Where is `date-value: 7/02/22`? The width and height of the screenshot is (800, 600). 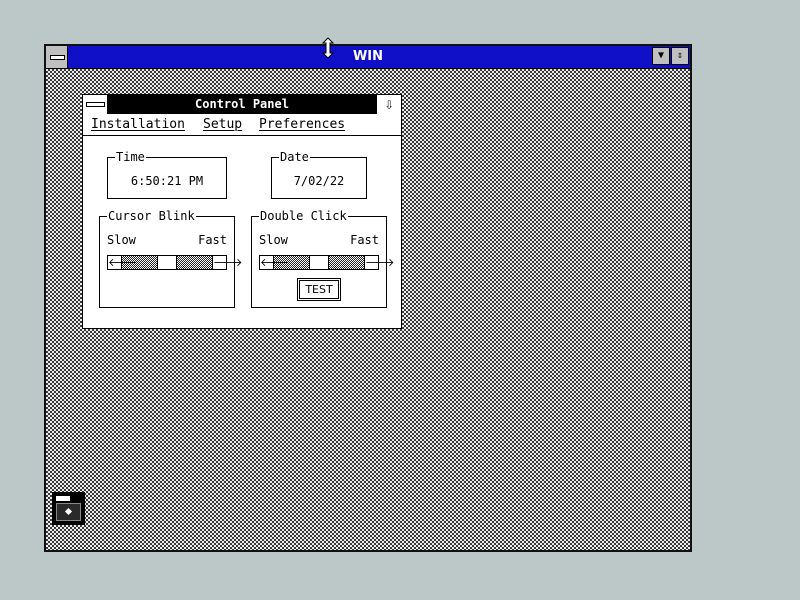 date-value: 7/02/22 is located at coordinates (319, 181).